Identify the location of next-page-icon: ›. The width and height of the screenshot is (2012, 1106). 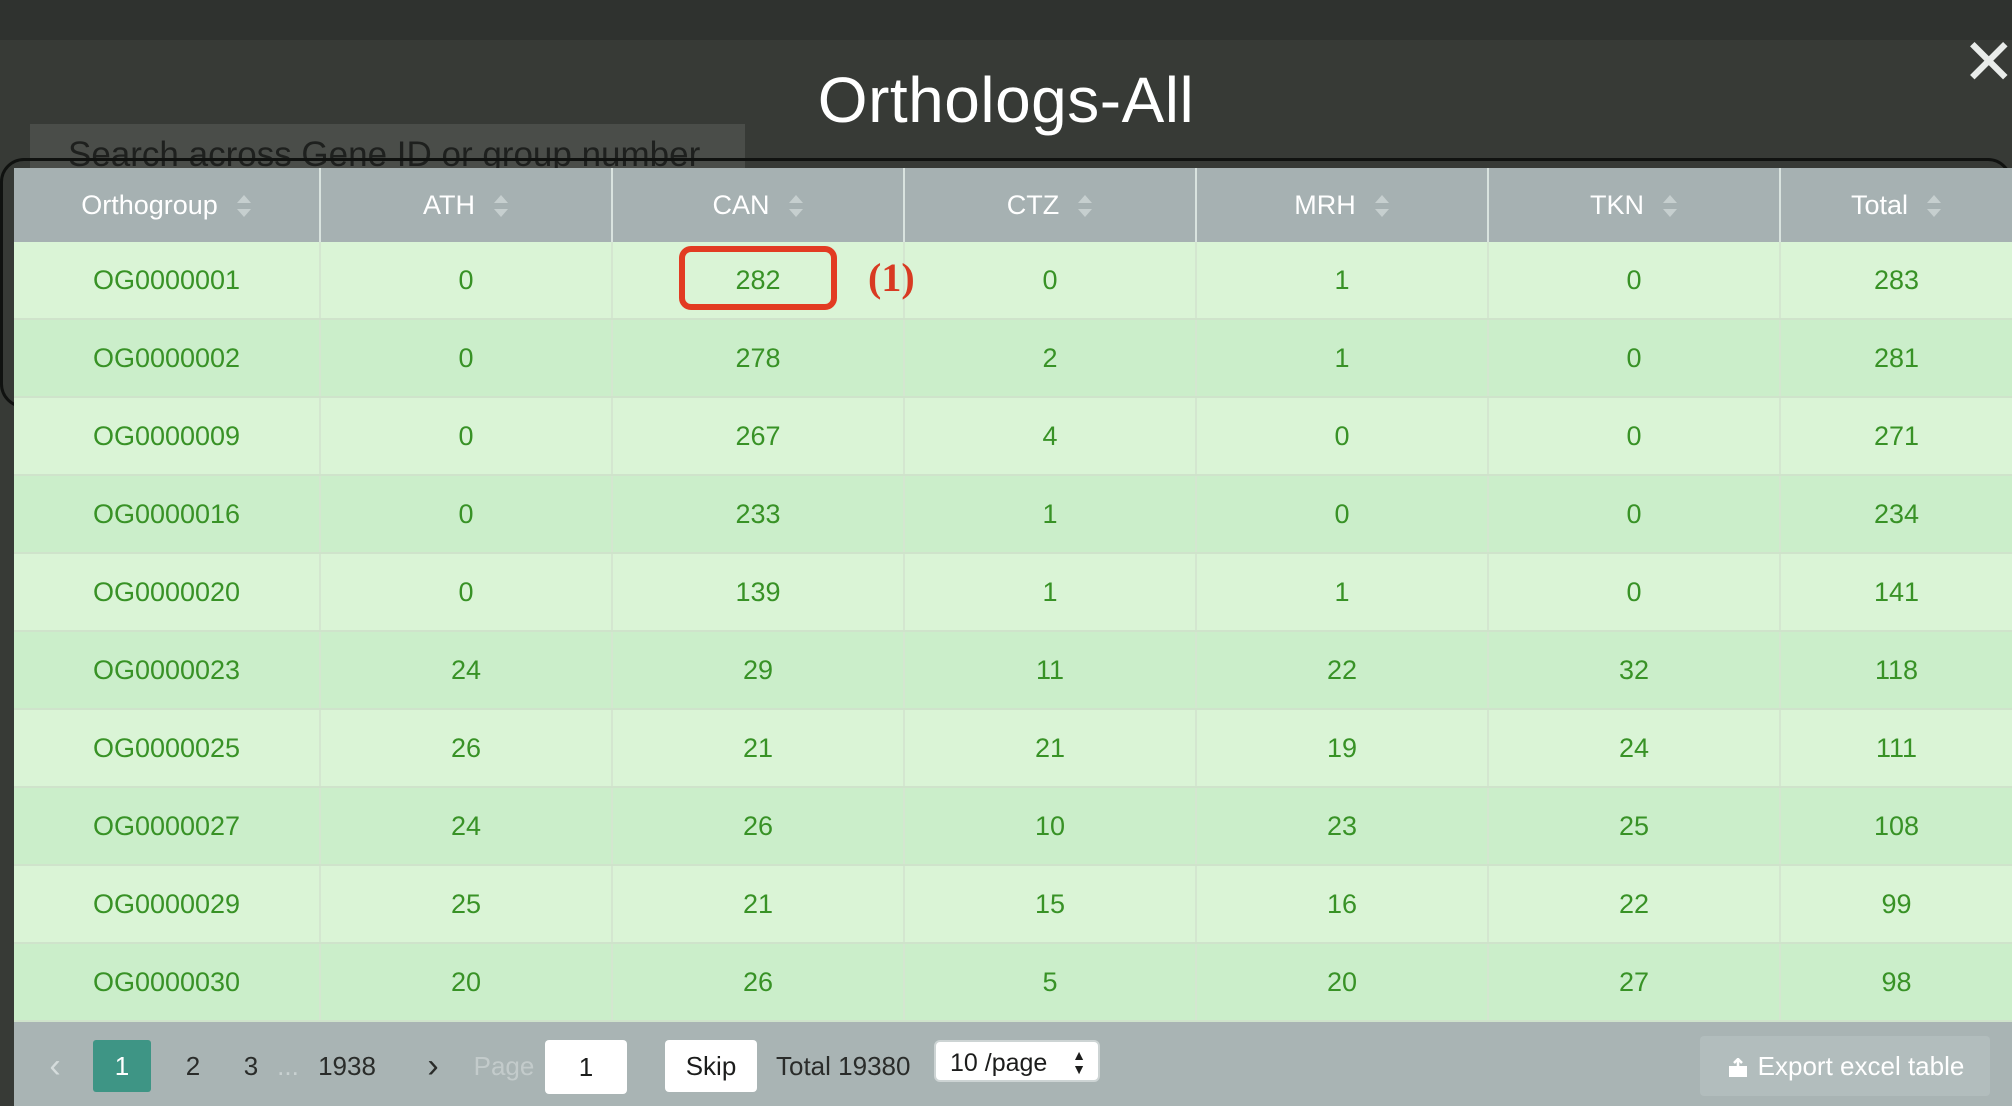
(433, 1066).